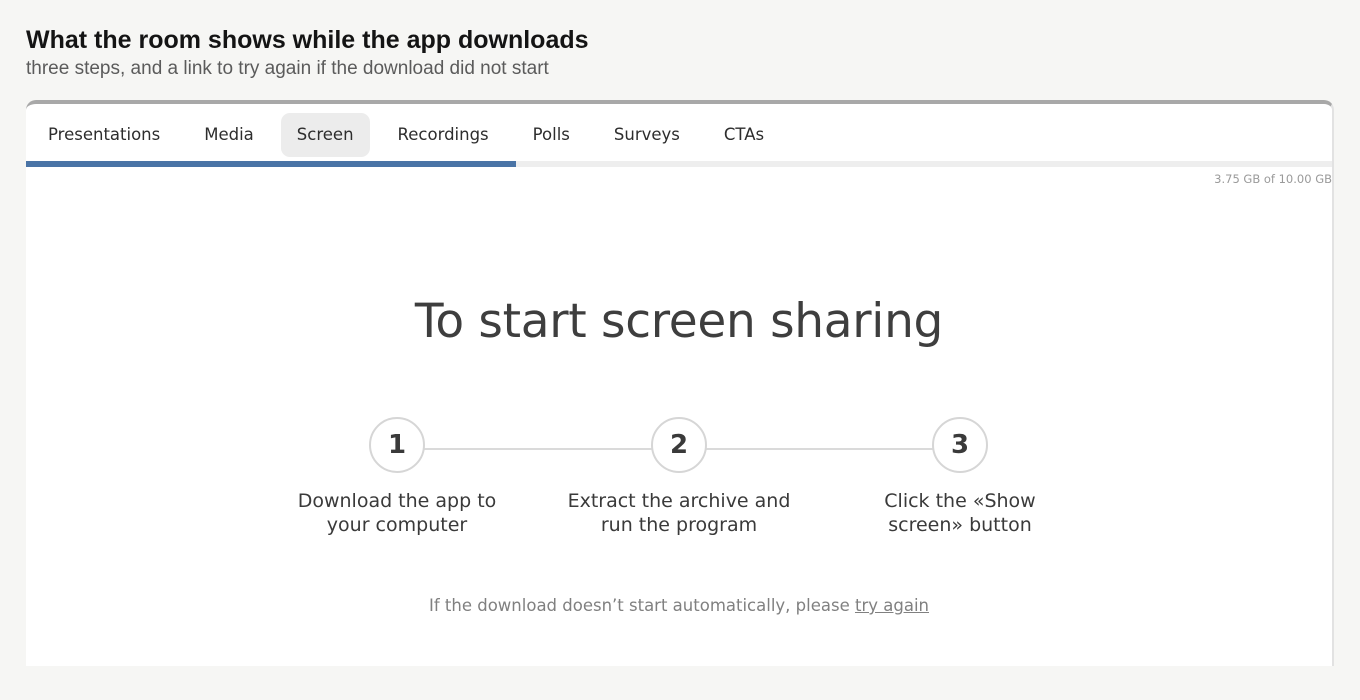 The height and width of the screenshot is (700, 1360). I want to click on step-1-text-line-2: your computer, so click(397, 525).